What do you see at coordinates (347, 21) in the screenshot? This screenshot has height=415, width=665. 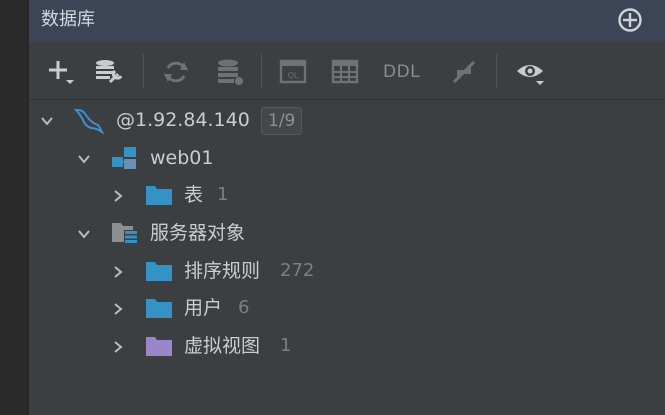 I see `panel-header: 数据库` at bounding box center [347, 21].